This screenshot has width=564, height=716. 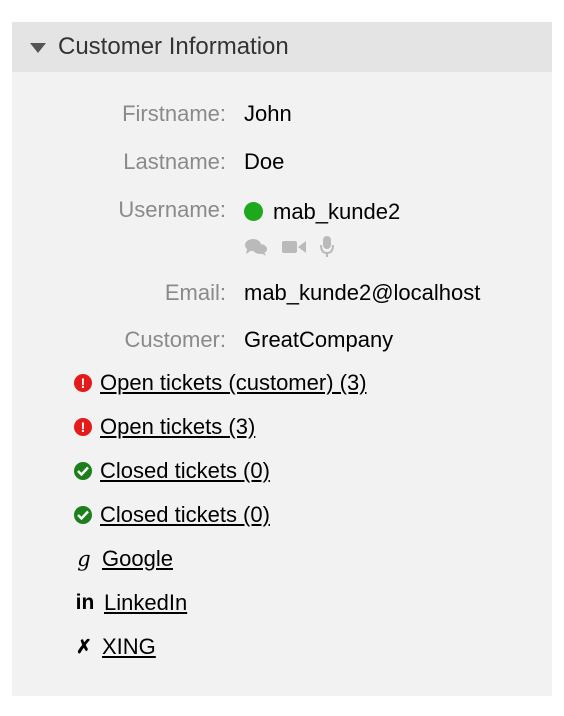 I want to click on open-tickets-link: Open tickets (3), so click(x=177, y=427).